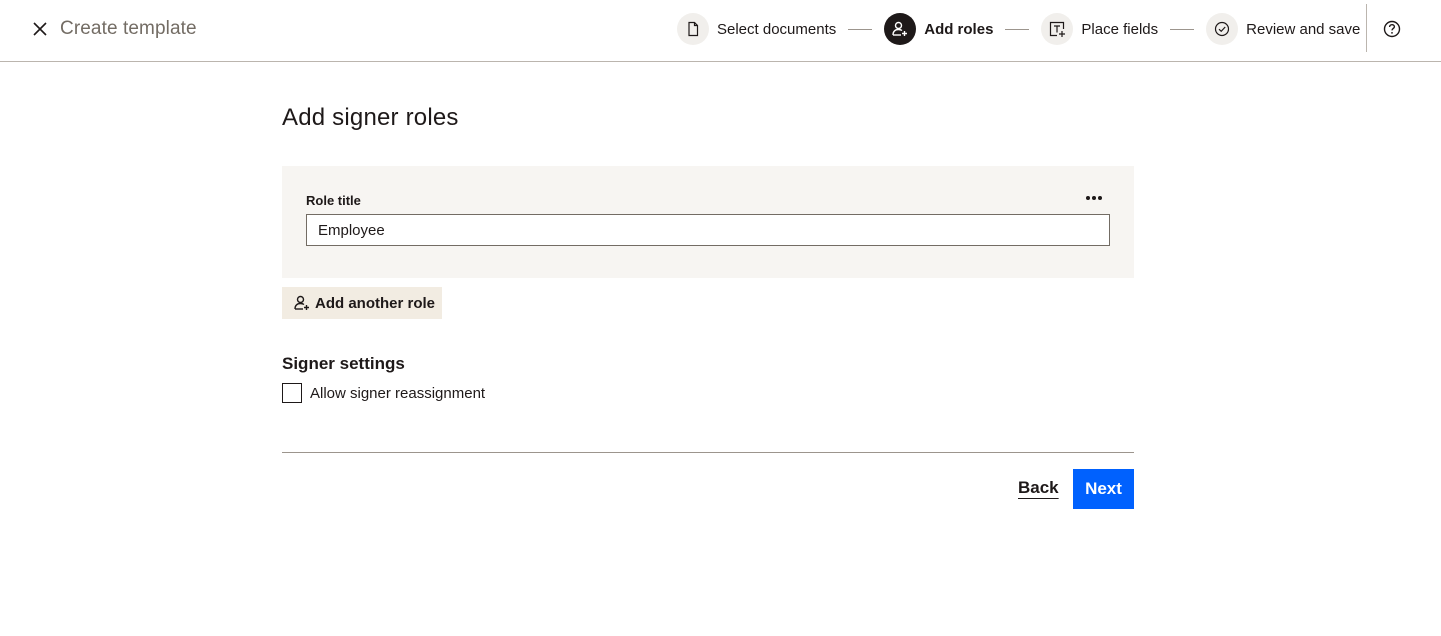  Describe the element at coordinates (708, 452) in the screenshot. I see `footer-divider` at that location.